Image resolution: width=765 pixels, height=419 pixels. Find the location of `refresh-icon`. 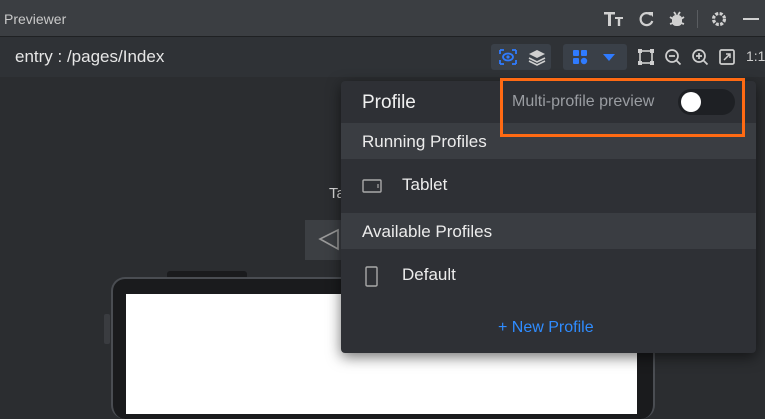

refresh-icon is located at coordinates (646, 19).